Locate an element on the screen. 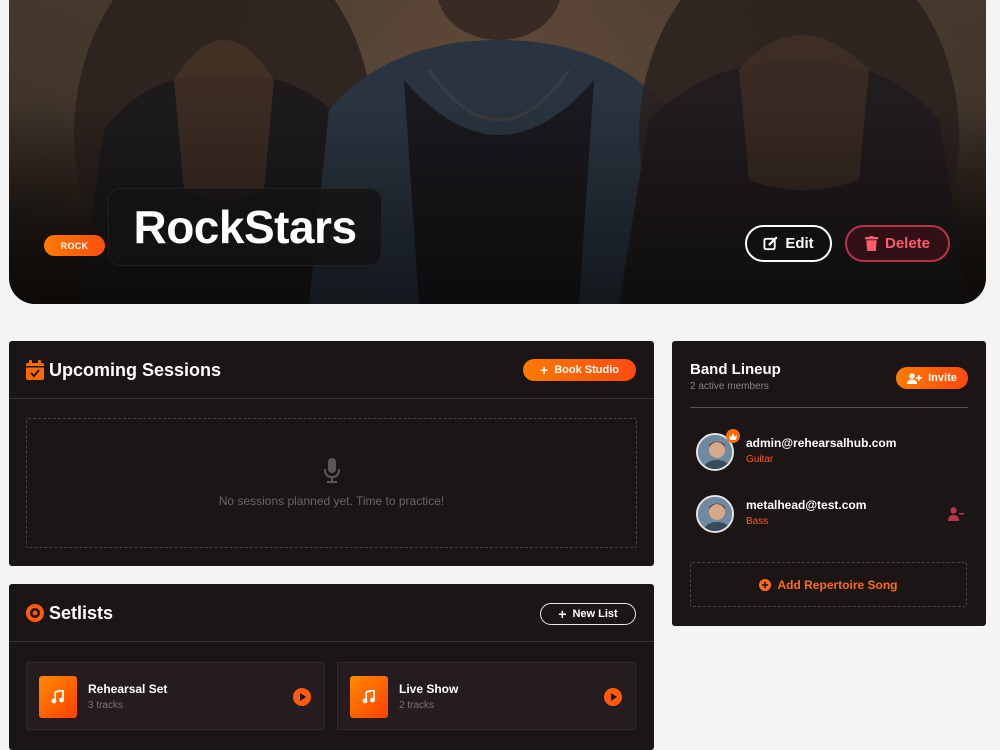  edit-icon is located at coordinates (770, 243).